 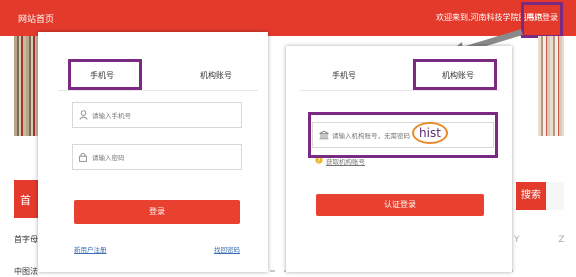 I want to click on nav-strip, so click(x=555, y=196).